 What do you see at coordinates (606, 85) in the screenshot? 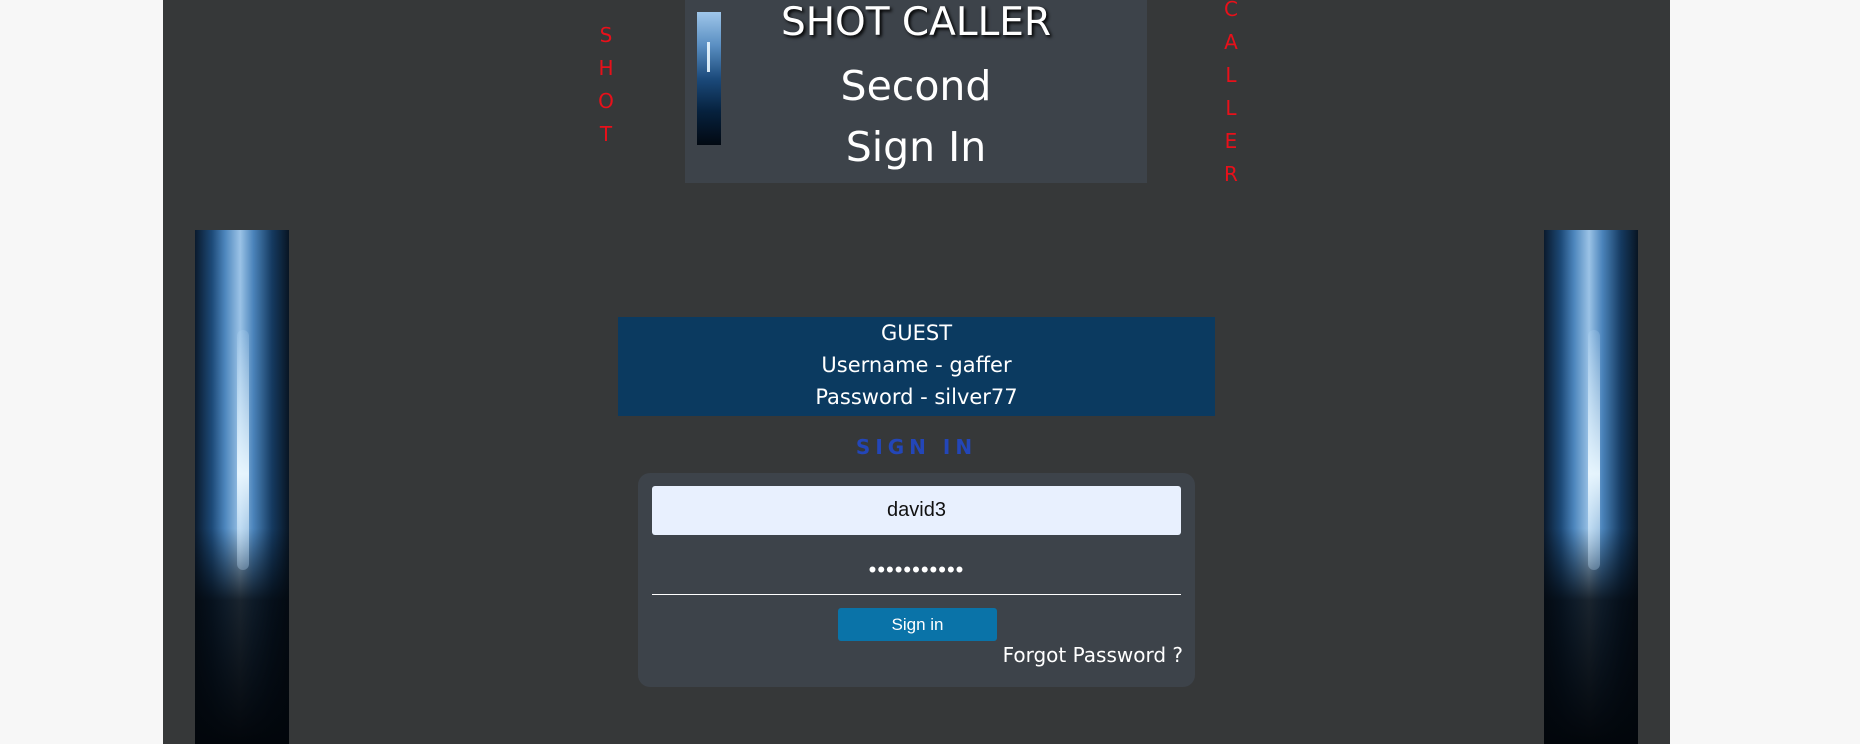
I see `vertical-brand-left: S H O T` at bounding box center [606, 85].